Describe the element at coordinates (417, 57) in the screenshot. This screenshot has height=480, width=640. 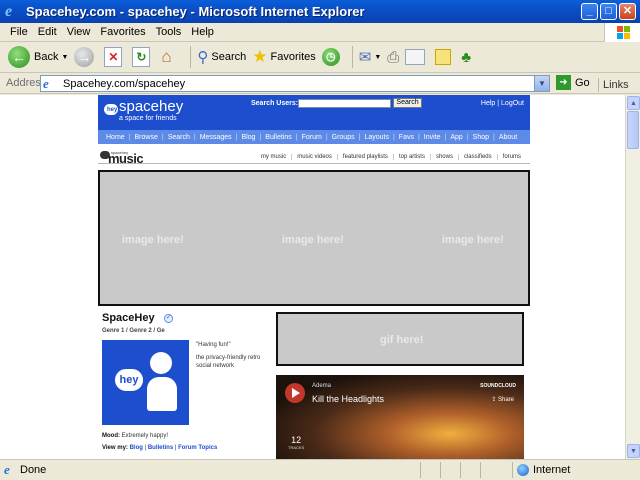
I see `edit-button` at that location.